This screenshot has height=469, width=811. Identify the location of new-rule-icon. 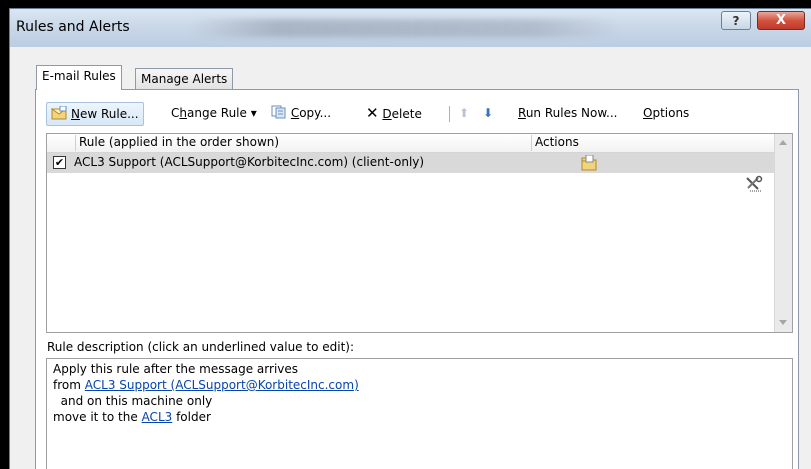
(59, 113).